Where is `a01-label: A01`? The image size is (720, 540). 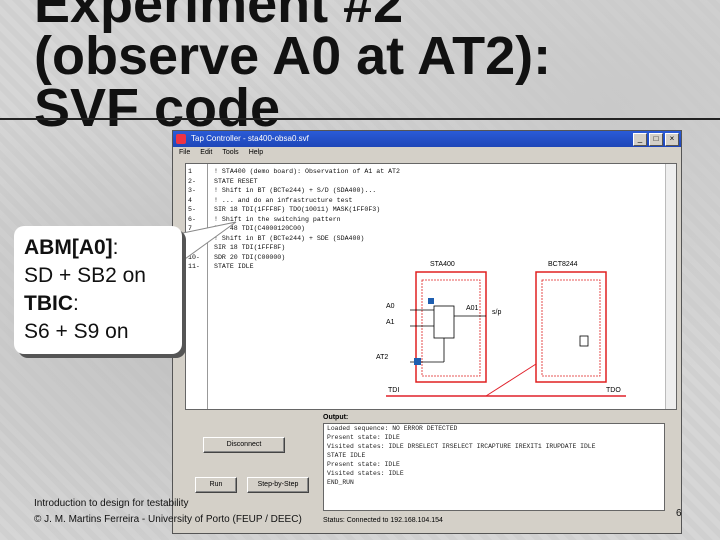
a01-label: A01 is located at coordinates (472, 308).